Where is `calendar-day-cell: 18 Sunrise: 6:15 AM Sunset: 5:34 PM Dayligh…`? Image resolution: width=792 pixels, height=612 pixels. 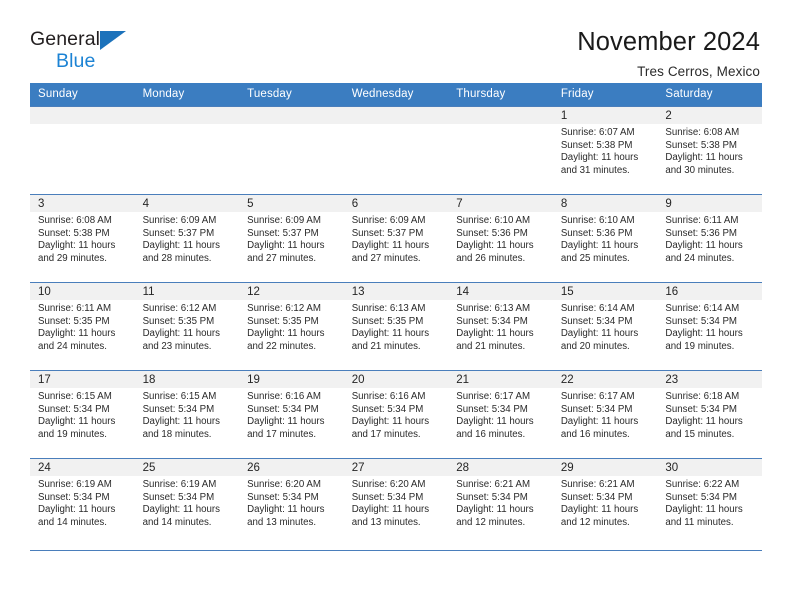
calendar-day-cell: 18 Sunrise: 6:15 AM Sunset: 5:34 PM Dayligh… is located at coordinates (187, 414).